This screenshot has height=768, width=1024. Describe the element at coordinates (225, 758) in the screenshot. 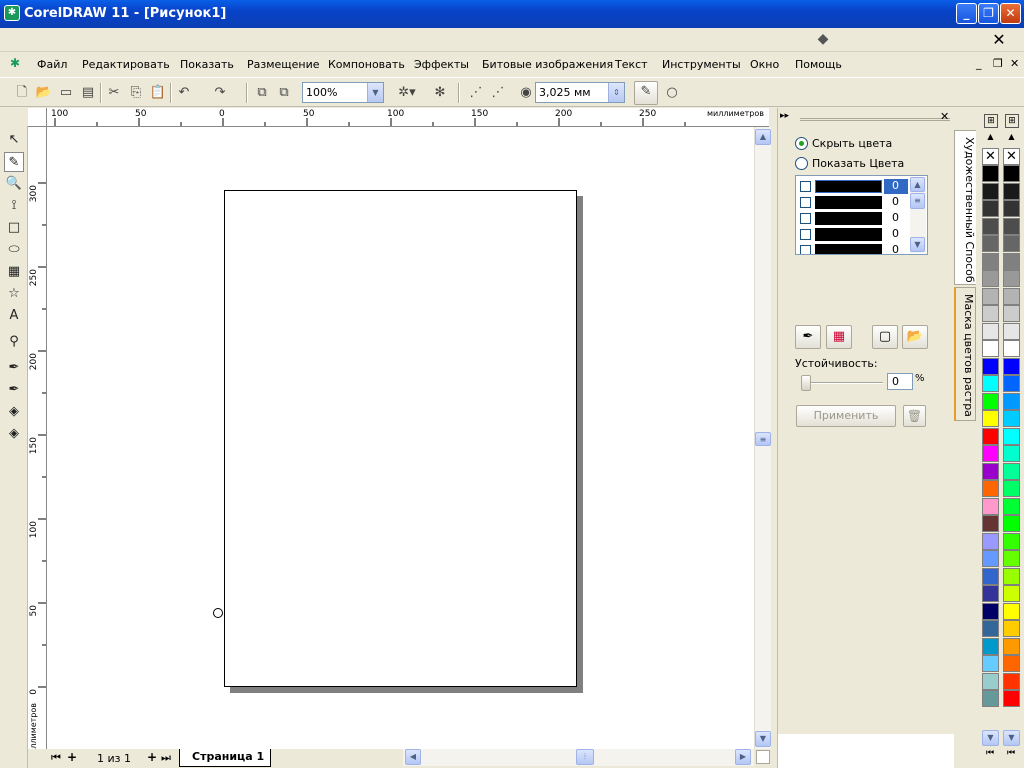

I see `page-tab: Страница 1` at that location.